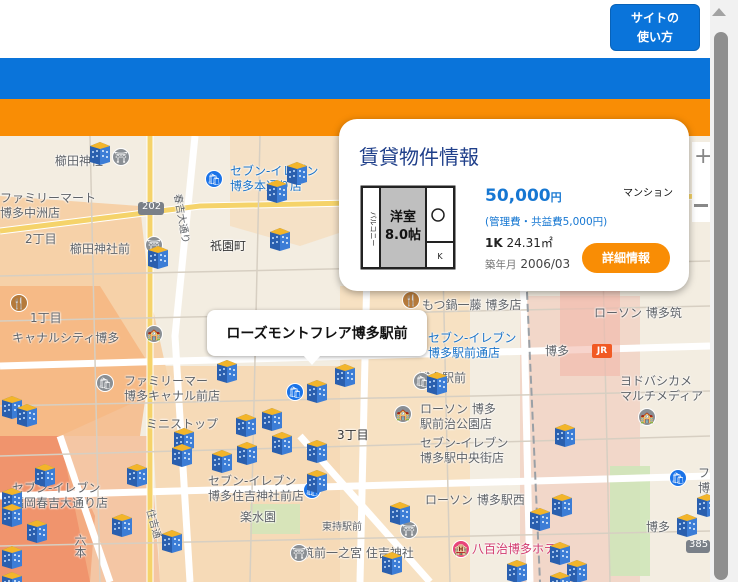 Image resolution: width=738 pixels, height=582 pixels. What do you see at coordinates (105, 383) in the screenshot?
I see `shop-icon: 🛍` at bounding box center [105, 383].